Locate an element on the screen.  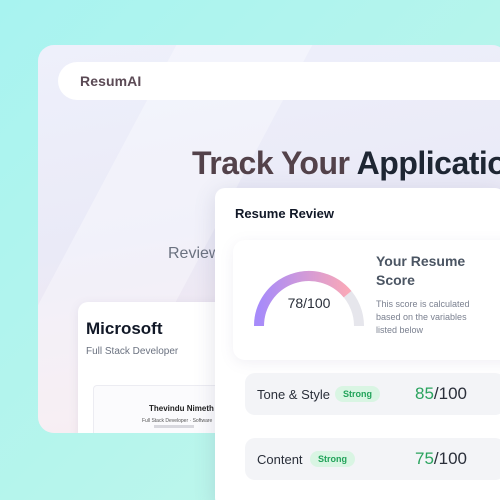
metric-row-tone-style: Tone & Style Strong 85/100 is located at coordinates (372, 394).